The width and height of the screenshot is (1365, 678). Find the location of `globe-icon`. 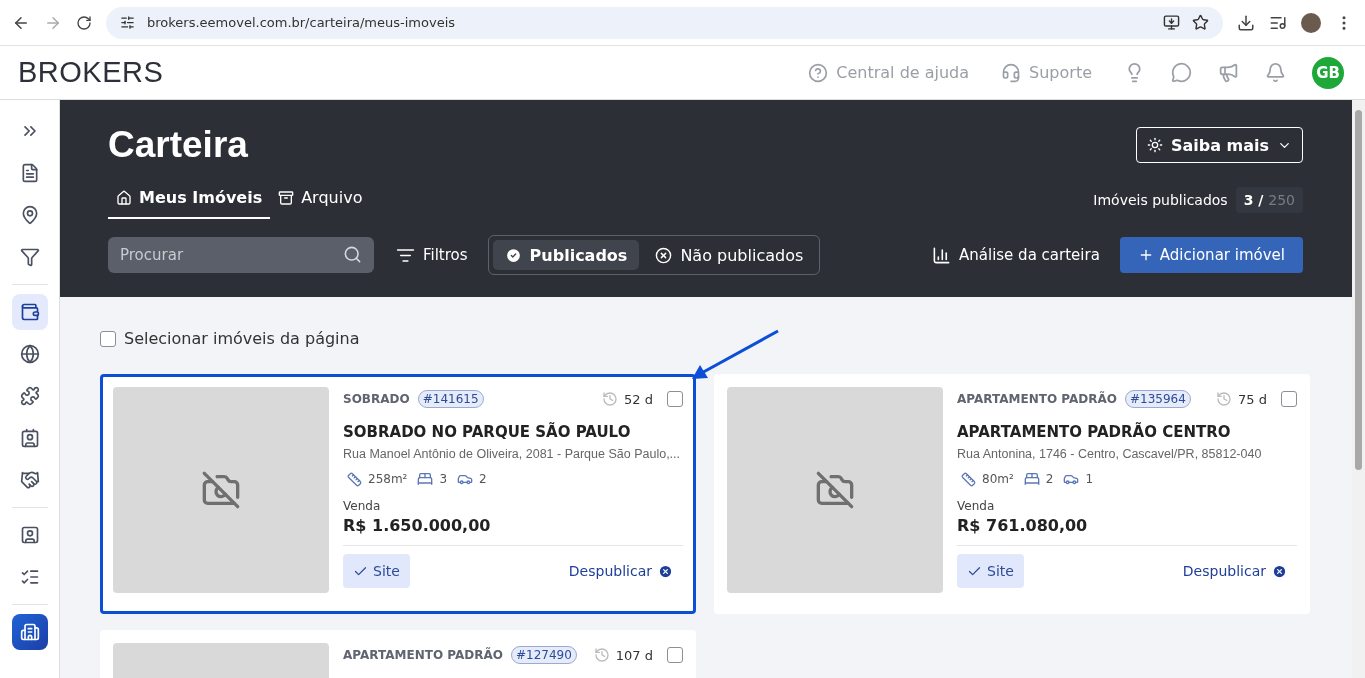

globe-icon is located at coordinates (29, 354).